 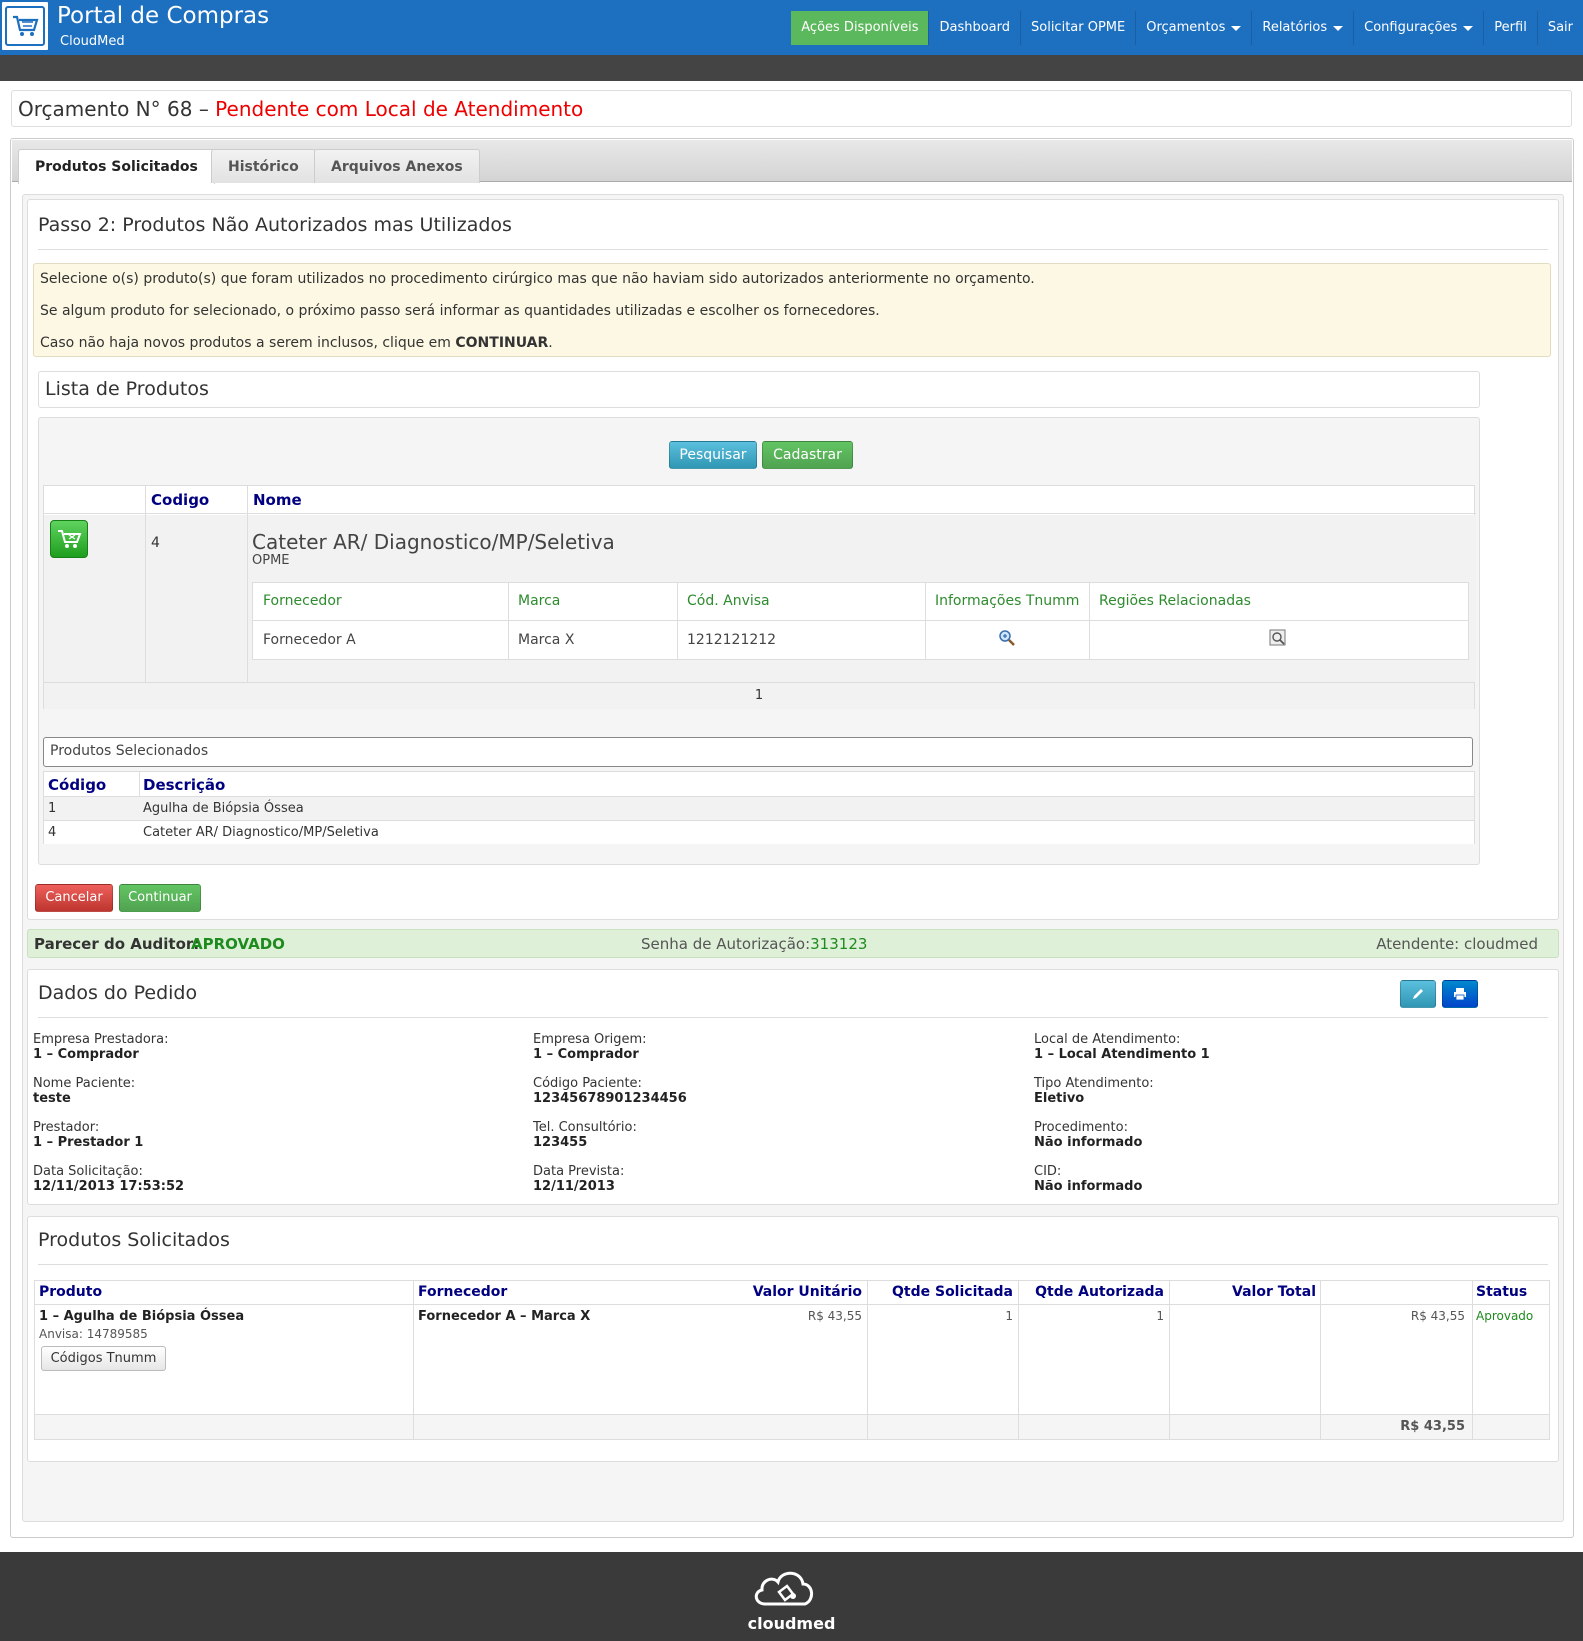 I want to click on grand-total: R$ 43,55, so click(x=1432, y=1426).